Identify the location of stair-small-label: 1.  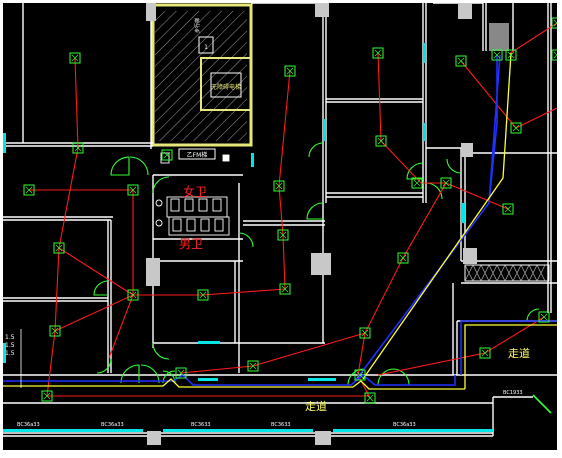
(206, 47).